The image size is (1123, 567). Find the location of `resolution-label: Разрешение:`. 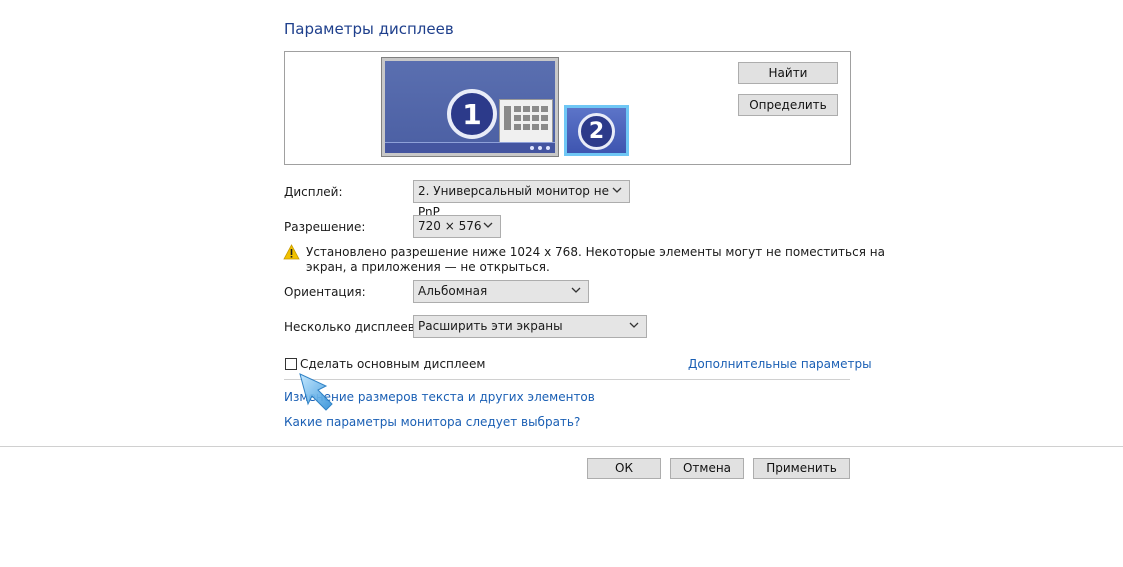

resolution-label: Разрешение: is located at coordinates (325, 227).